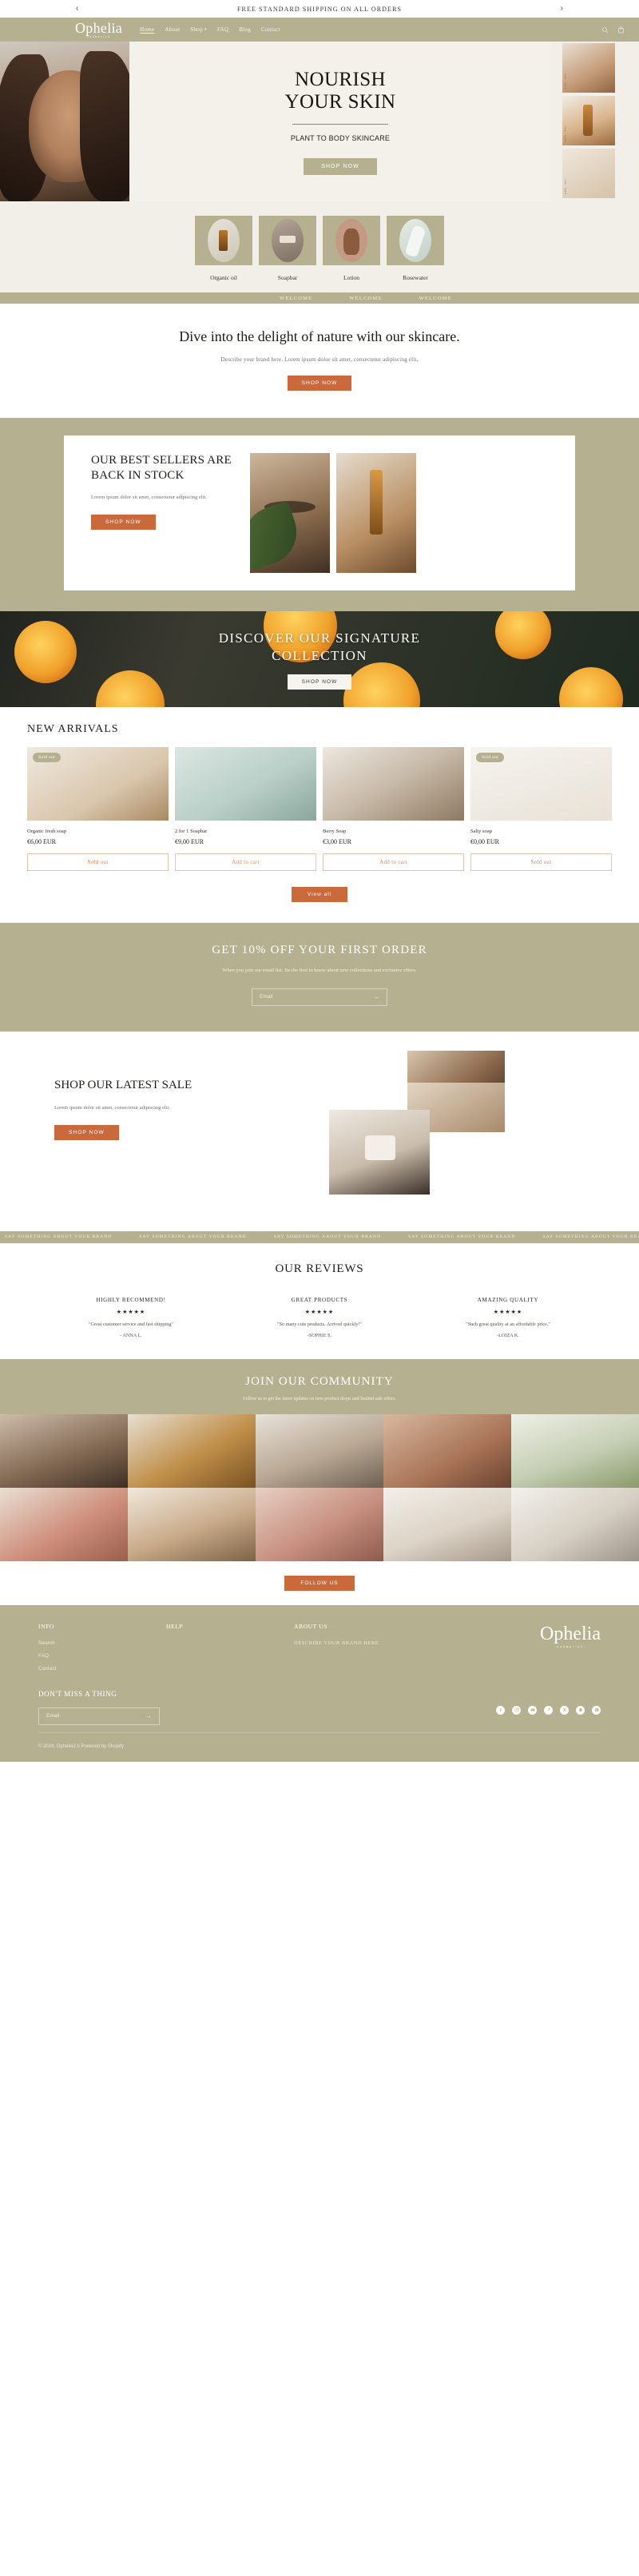 The width and height of the screenshot is (639, 2576). Describe the element at coordinates (102, 1669) in the screenshot. I see `footer-link-contact: Contact` at that location.